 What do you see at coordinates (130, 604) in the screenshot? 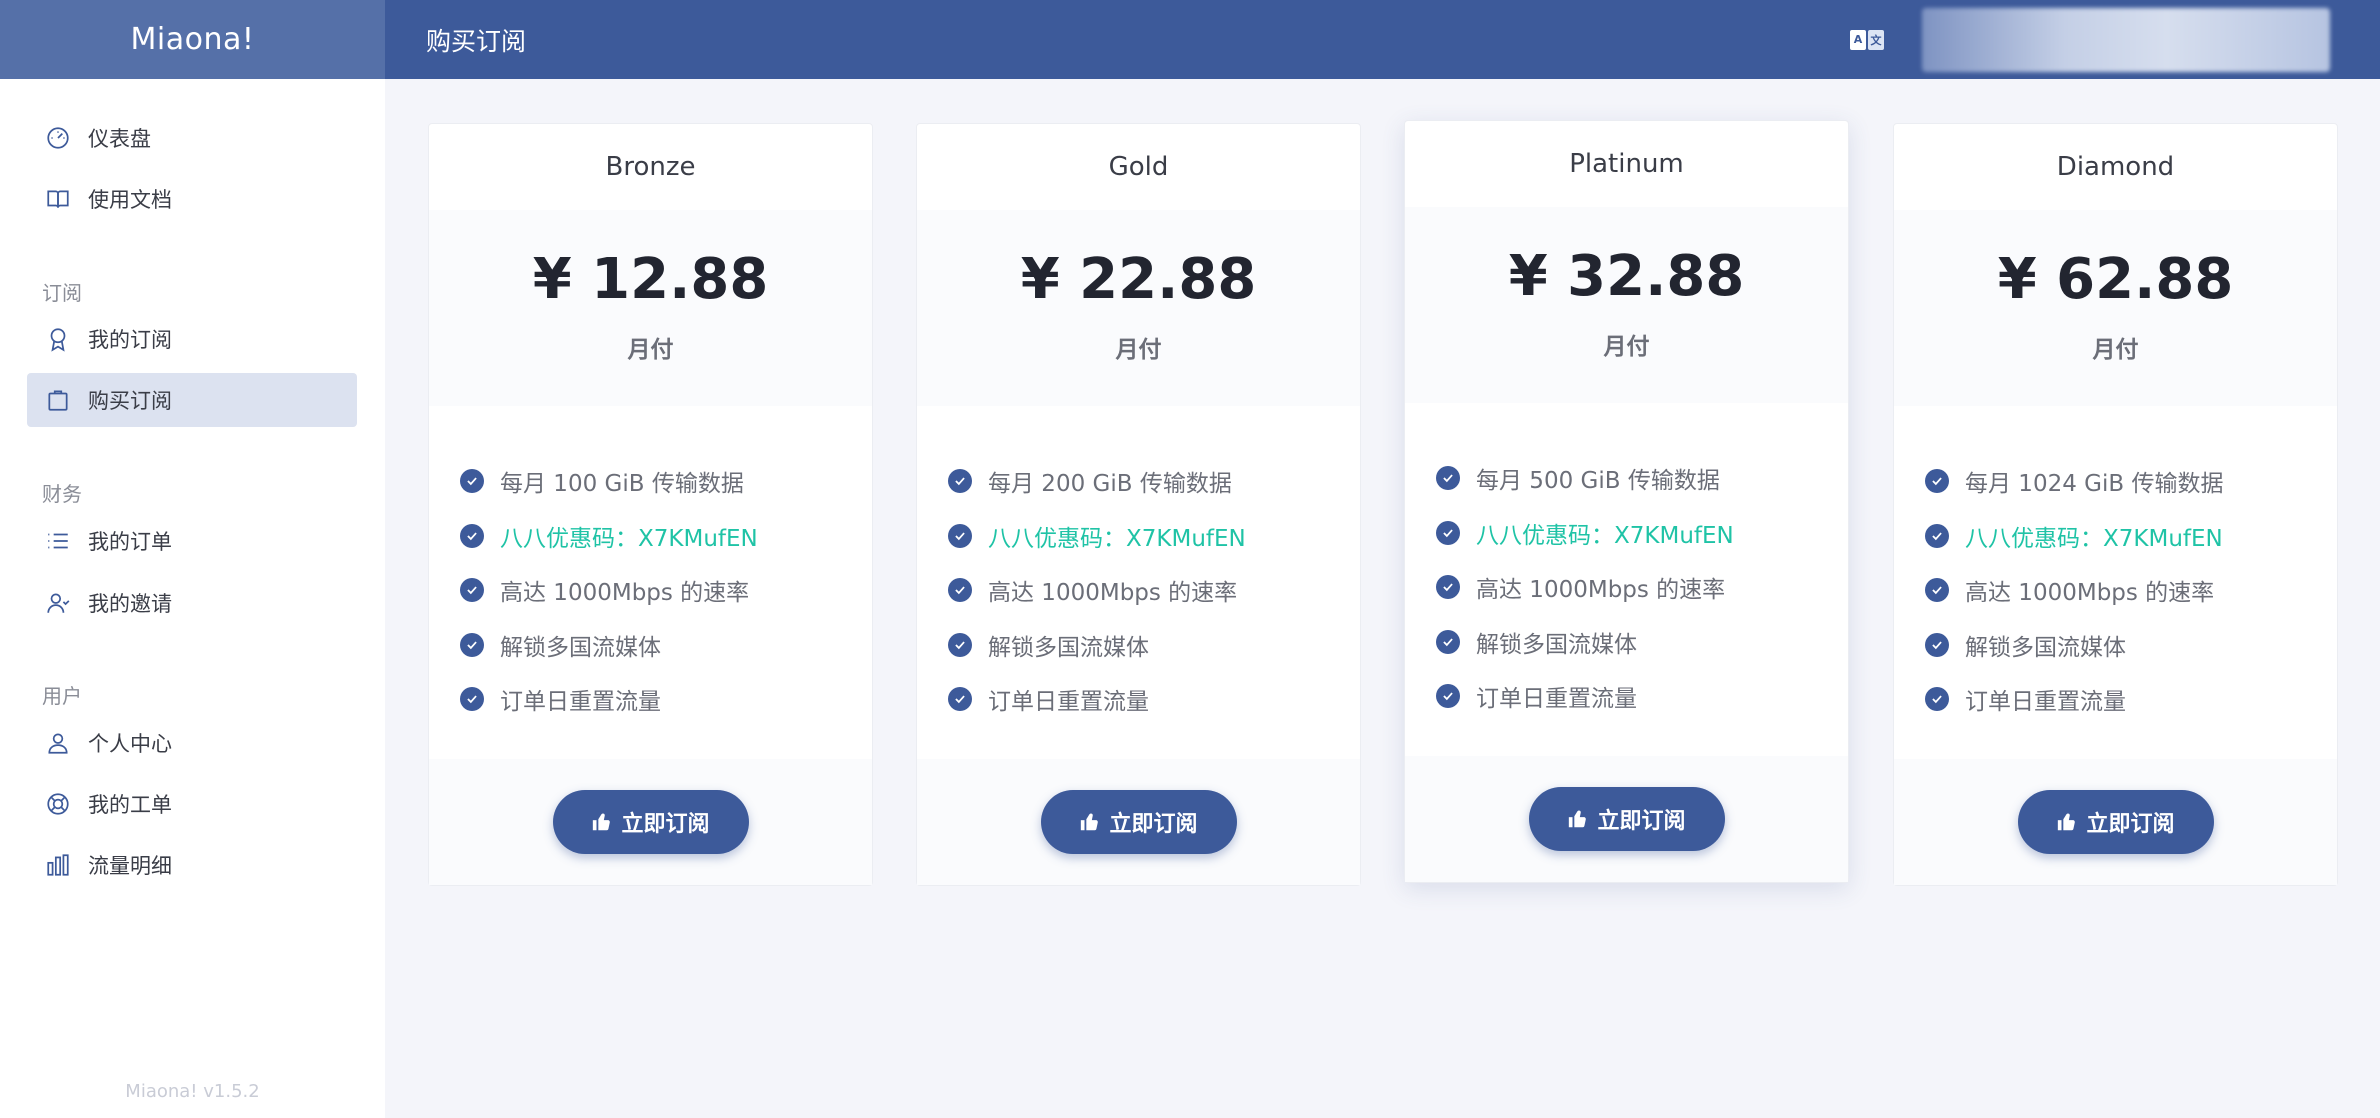
I see `sidebar-item-label: 我的邀请` at bounding box center [130, 604].